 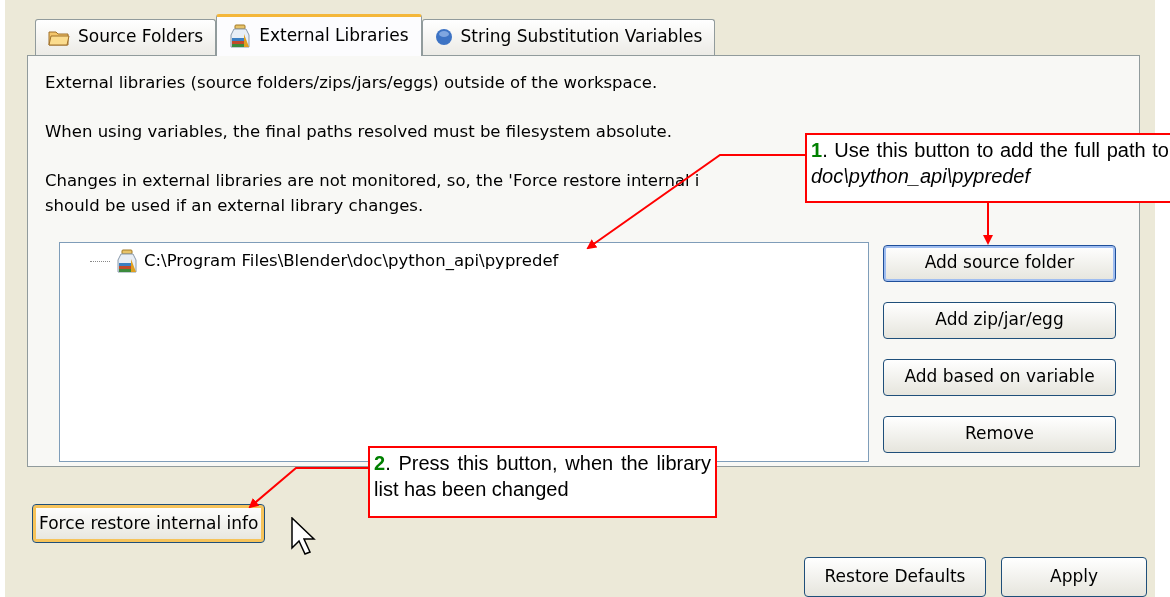 I want to click on description-text: External libraries (source folders/zips/jars/eggs) outside of the workspace., so click(x=351, y=82).